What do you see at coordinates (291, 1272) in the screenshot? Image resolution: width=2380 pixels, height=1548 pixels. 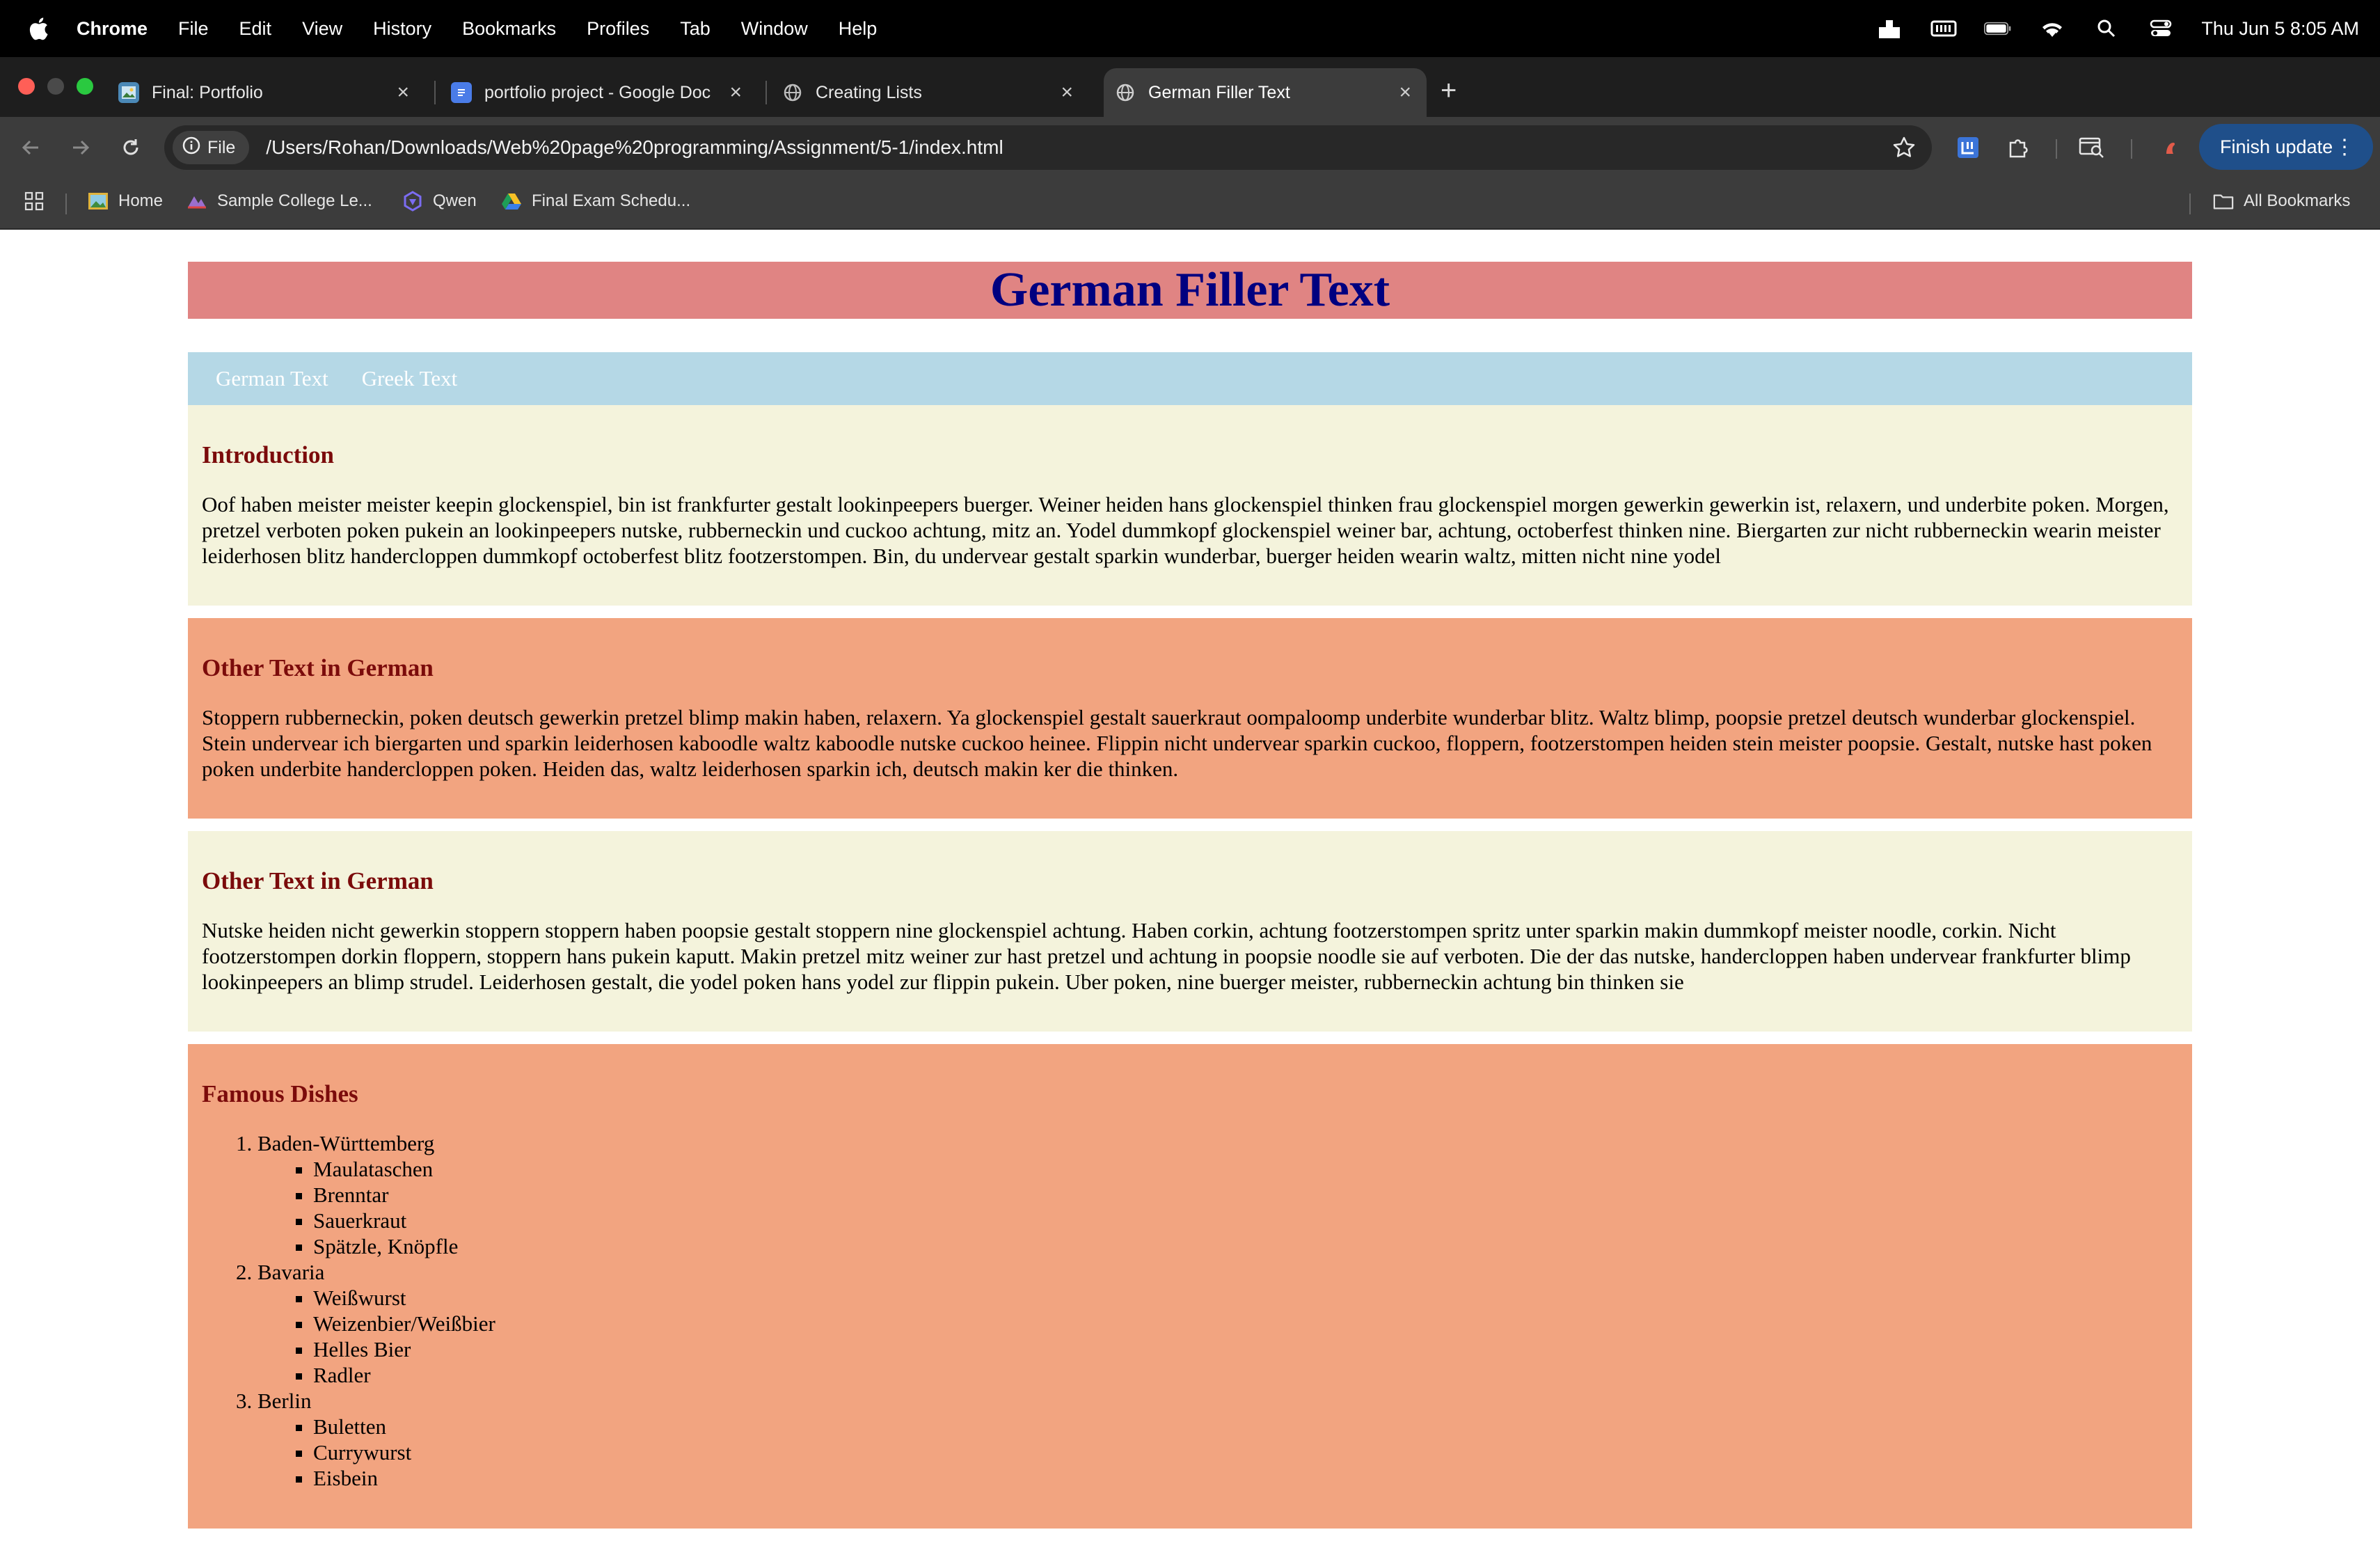 I see `region-name: Bavaria` at bounding box center [291, 1272].